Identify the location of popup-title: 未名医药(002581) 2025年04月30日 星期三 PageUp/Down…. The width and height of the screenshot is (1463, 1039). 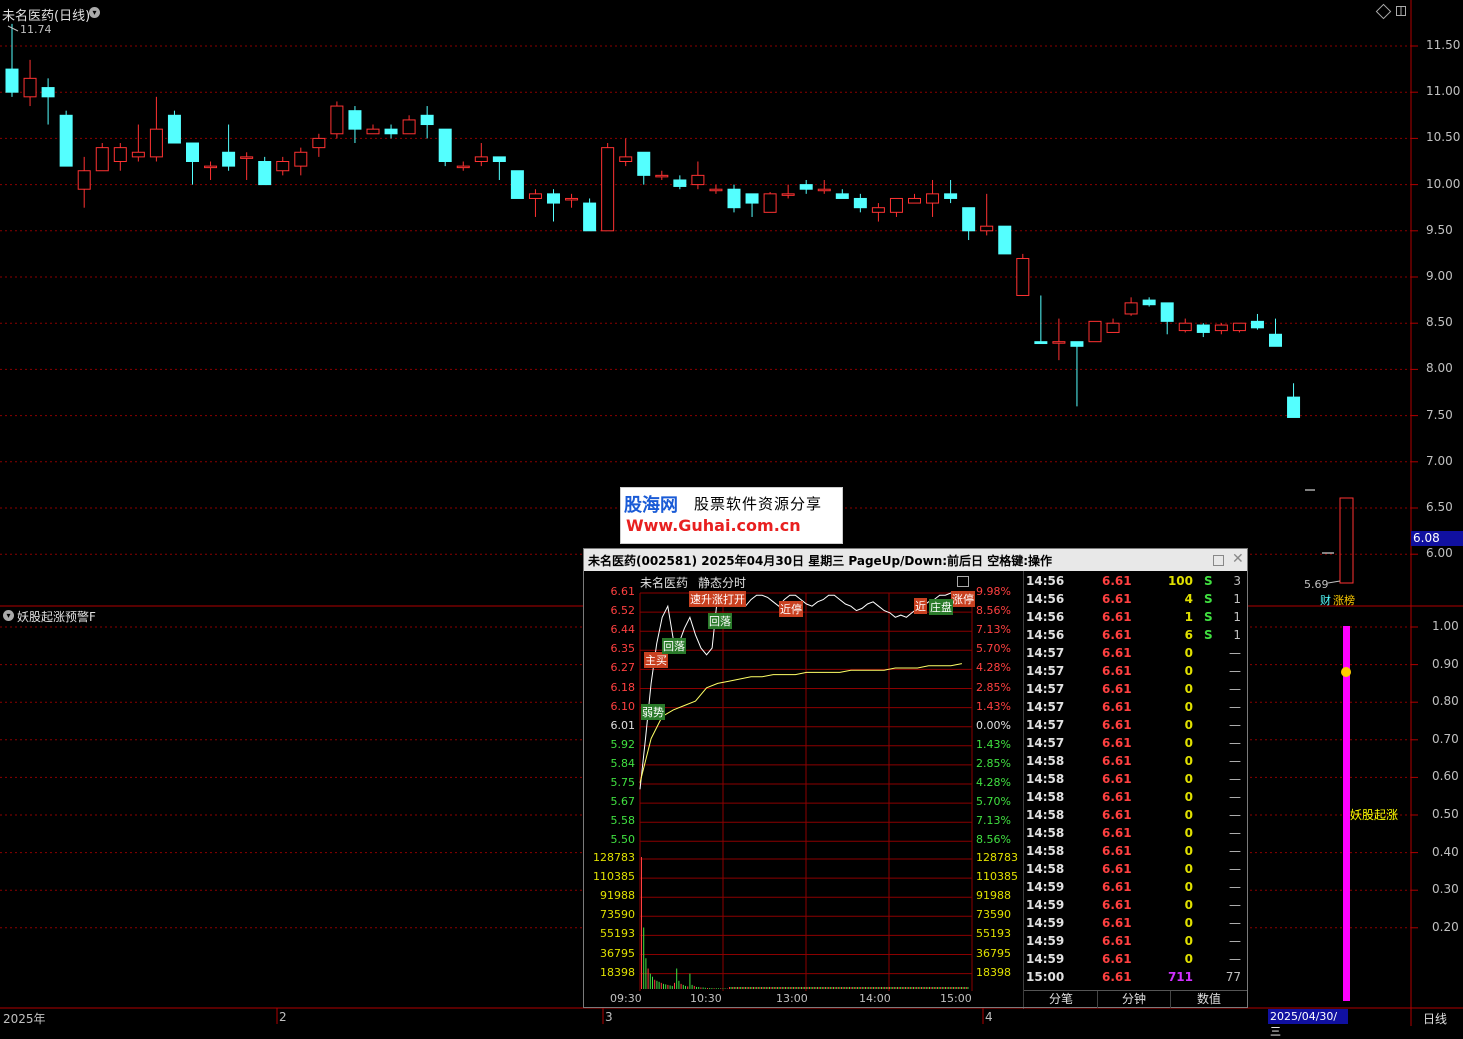
(820, 561).